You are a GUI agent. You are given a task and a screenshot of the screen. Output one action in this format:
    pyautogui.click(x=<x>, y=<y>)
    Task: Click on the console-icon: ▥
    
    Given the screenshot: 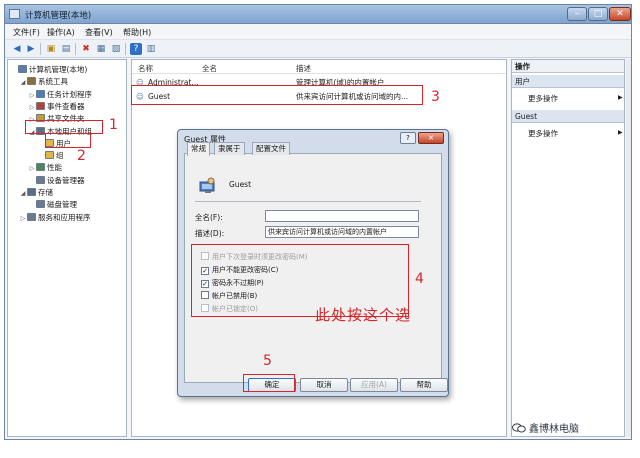 What is the action you would take?
    pyautogui.click(x=151, y=49)
    